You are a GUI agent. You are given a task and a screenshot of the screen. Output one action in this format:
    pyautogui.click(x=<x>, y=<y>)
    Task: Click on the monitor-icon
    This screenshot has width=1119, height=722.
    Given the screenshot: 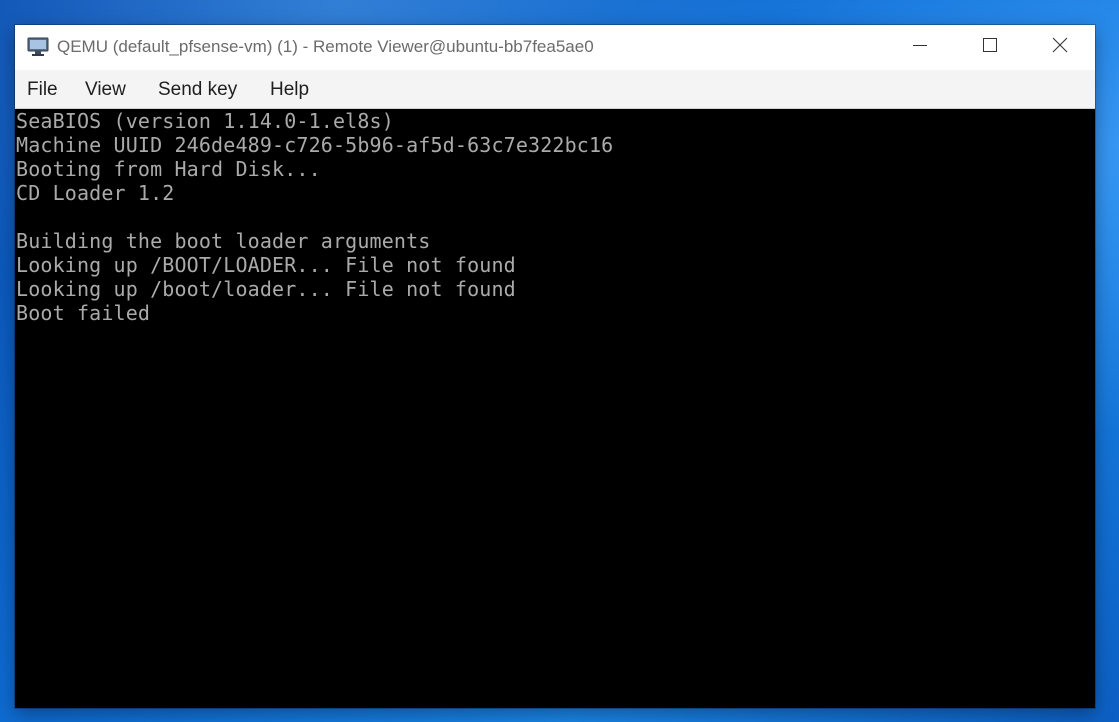 What is the action you would take?
    pyautogui.click(x=38, y=47)
    